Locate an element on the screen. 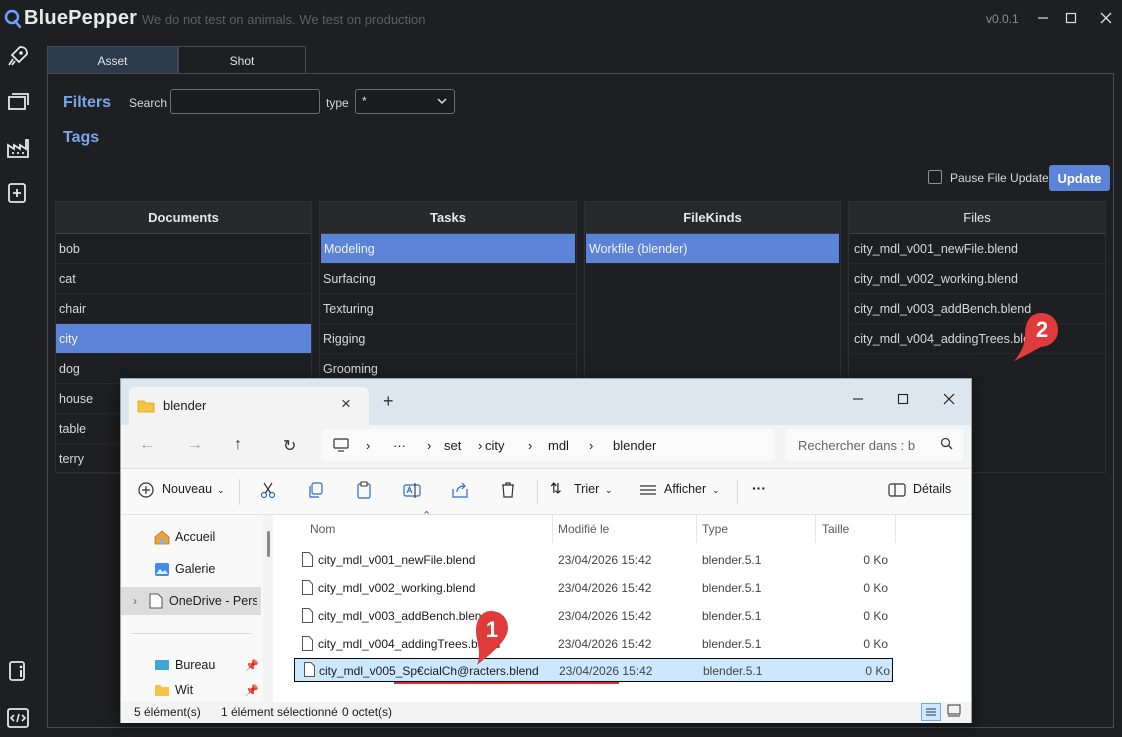 This screenshot has height=737, width=1122. up-arrow-icon: ↑ is located at coordinates (238, 445).